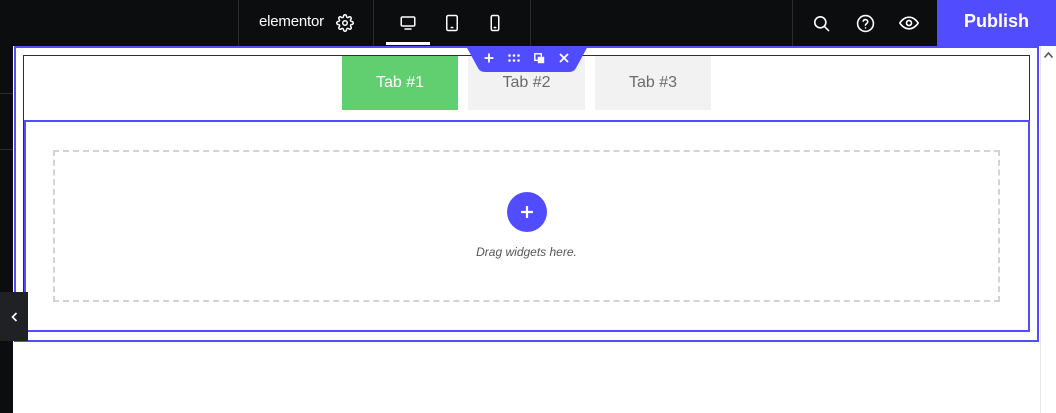 The image size is (1056, 413). What do you see at coordinates (526, 82) in the screenshot?
I see `tab-label: Tab #2` at bounding box center [526, 82].